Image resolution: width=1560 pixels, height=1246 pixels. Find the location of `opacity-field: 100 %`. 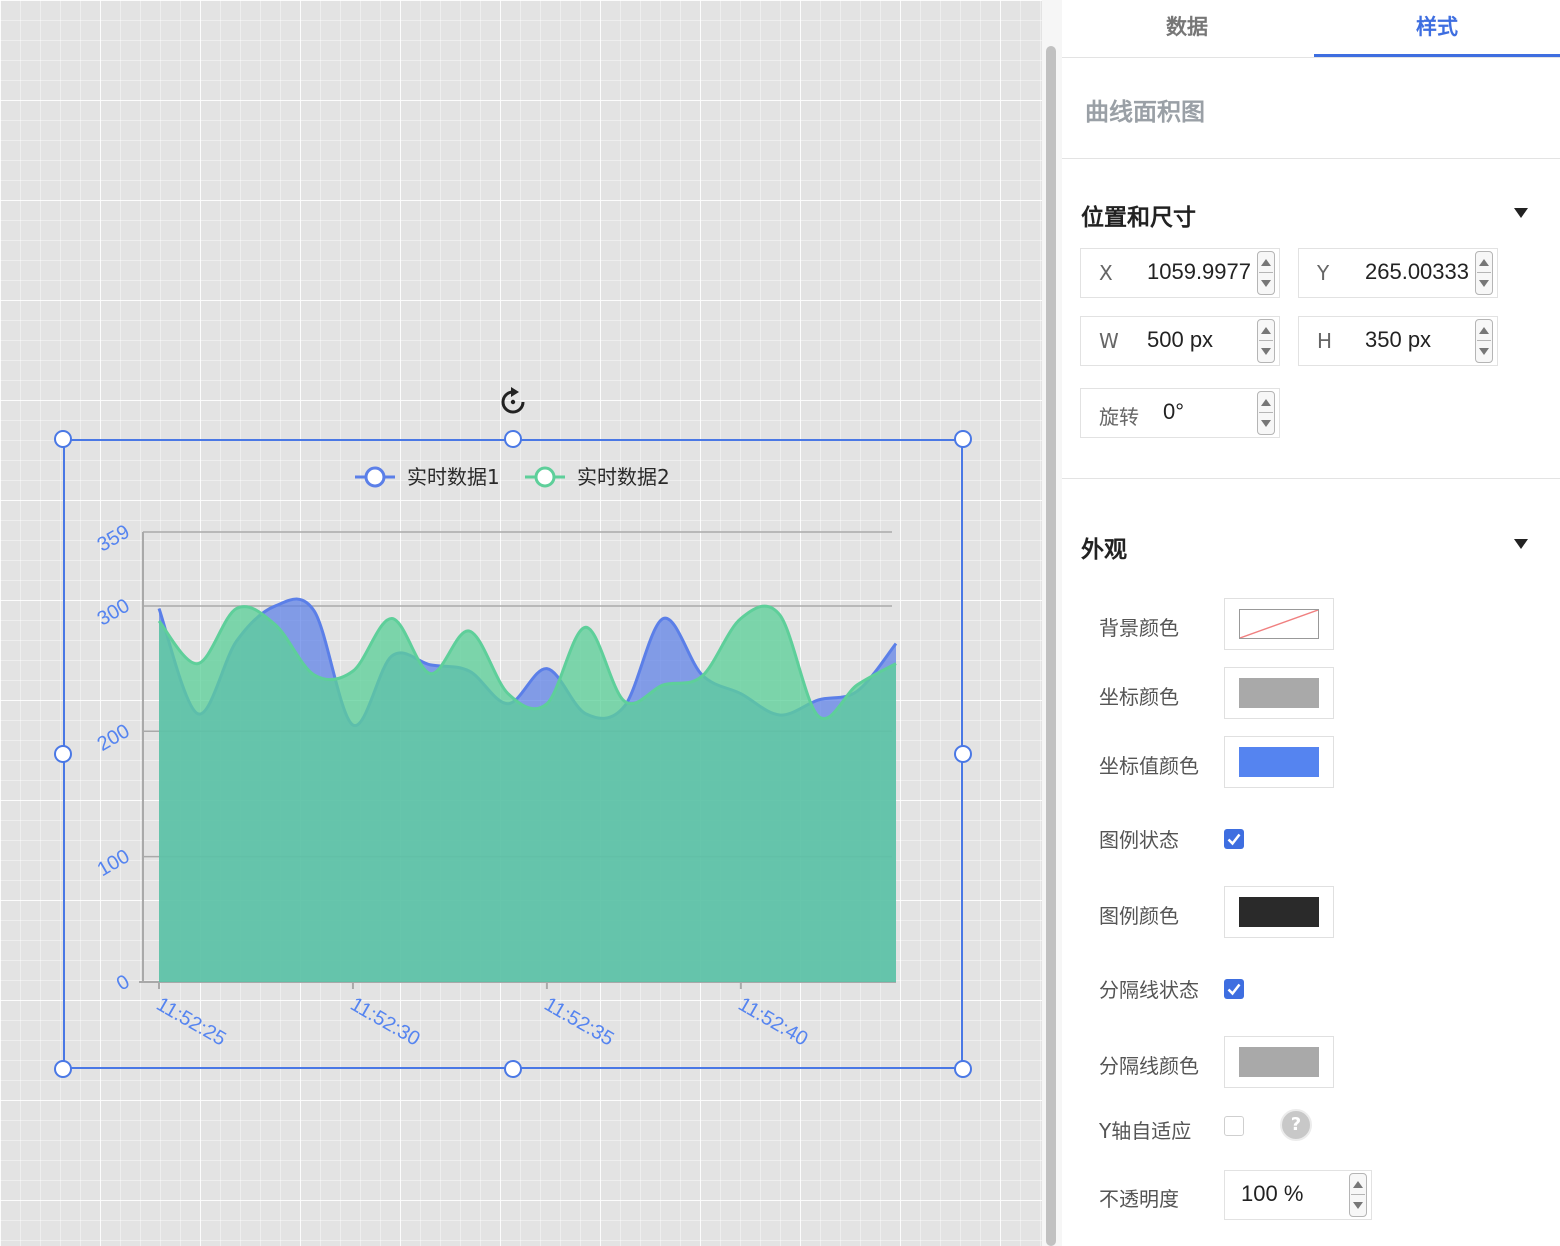

opacity-field: 100 % is located at coordinates (1298, 1195).